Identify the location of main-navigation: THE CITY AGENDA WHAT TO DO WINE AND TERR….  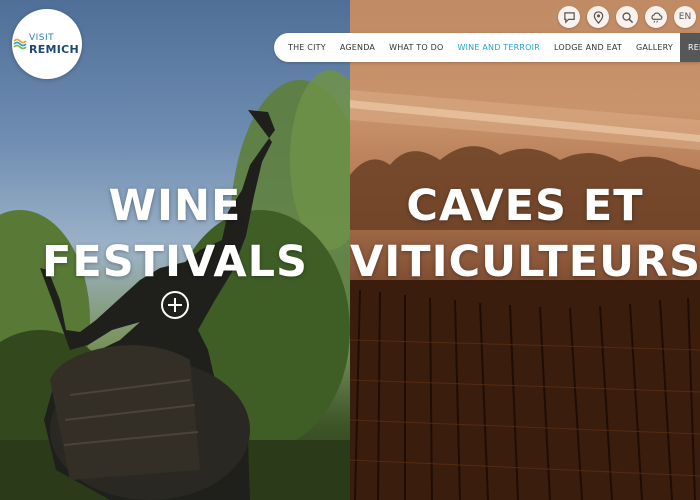
(487, 47).